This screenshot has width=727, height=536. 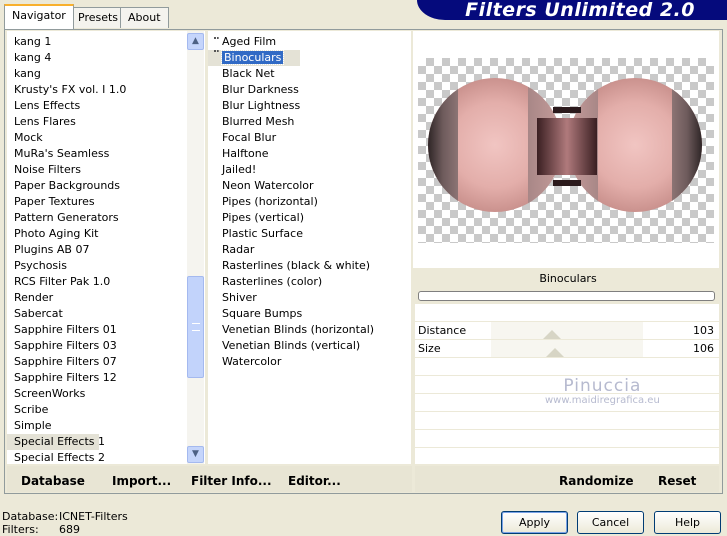 What do you see at coordinates (195, 41) in the screenshot?
I see `scroll-up-button: ▲` at bounding box center [195, 41].